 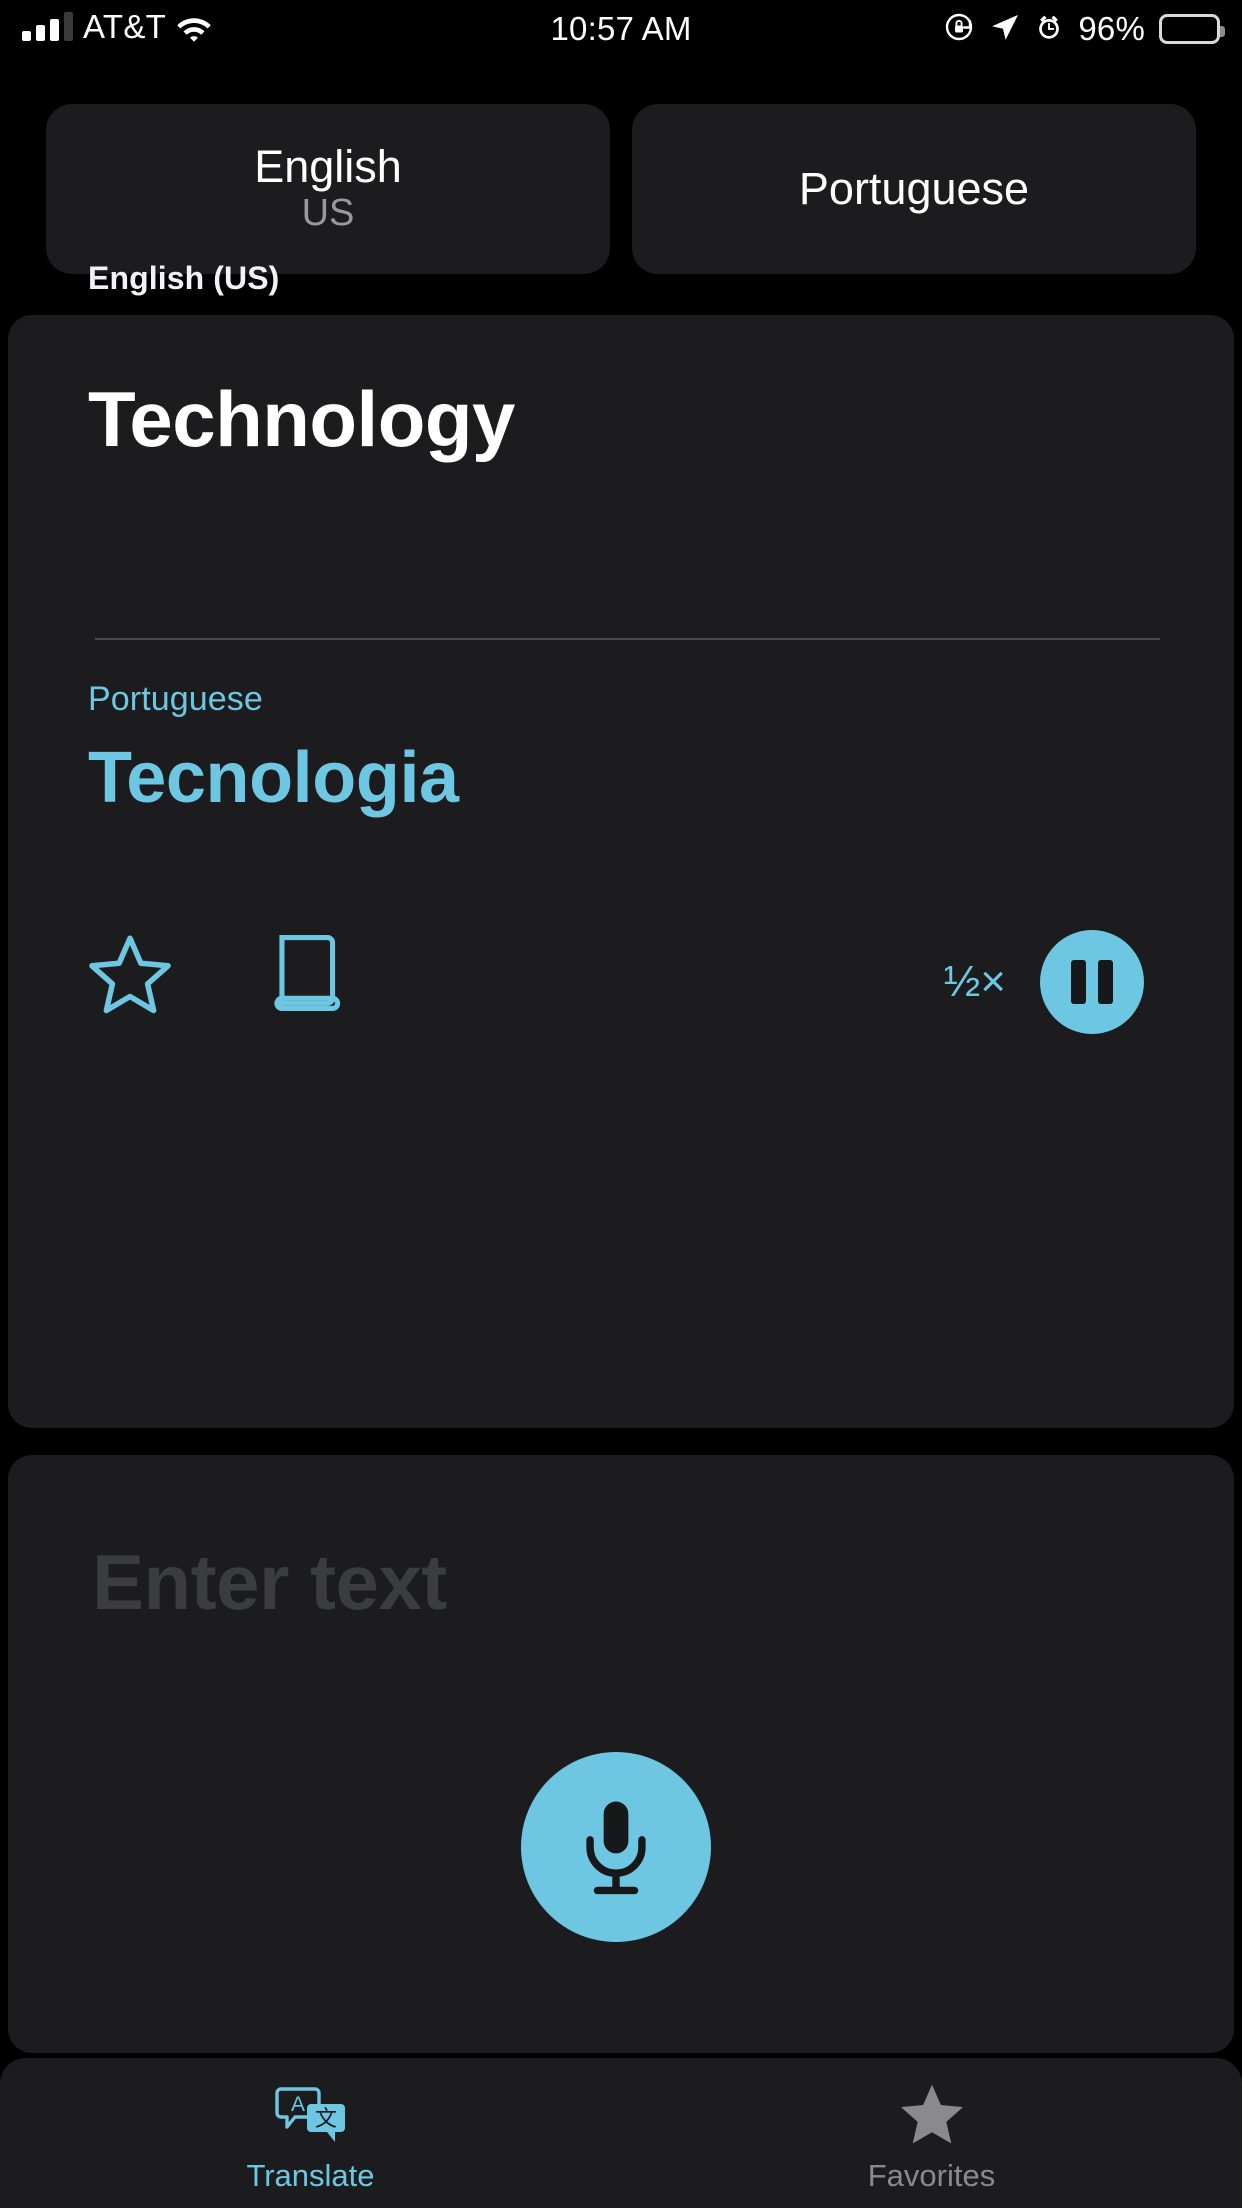 I want to click on tab-translate: A 文 Translate, so click(x=310, y=2133).